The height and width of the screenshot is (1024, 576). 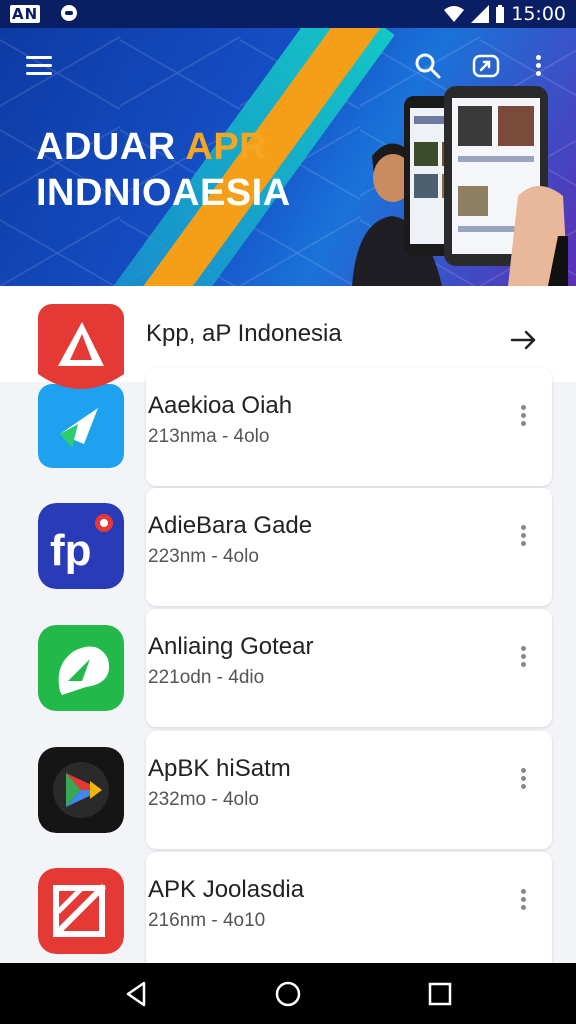 What do you see at coordinates (39, 66) in the screenshot?
I see `hamburger-menu-icon` at bounding box center [39, 66].